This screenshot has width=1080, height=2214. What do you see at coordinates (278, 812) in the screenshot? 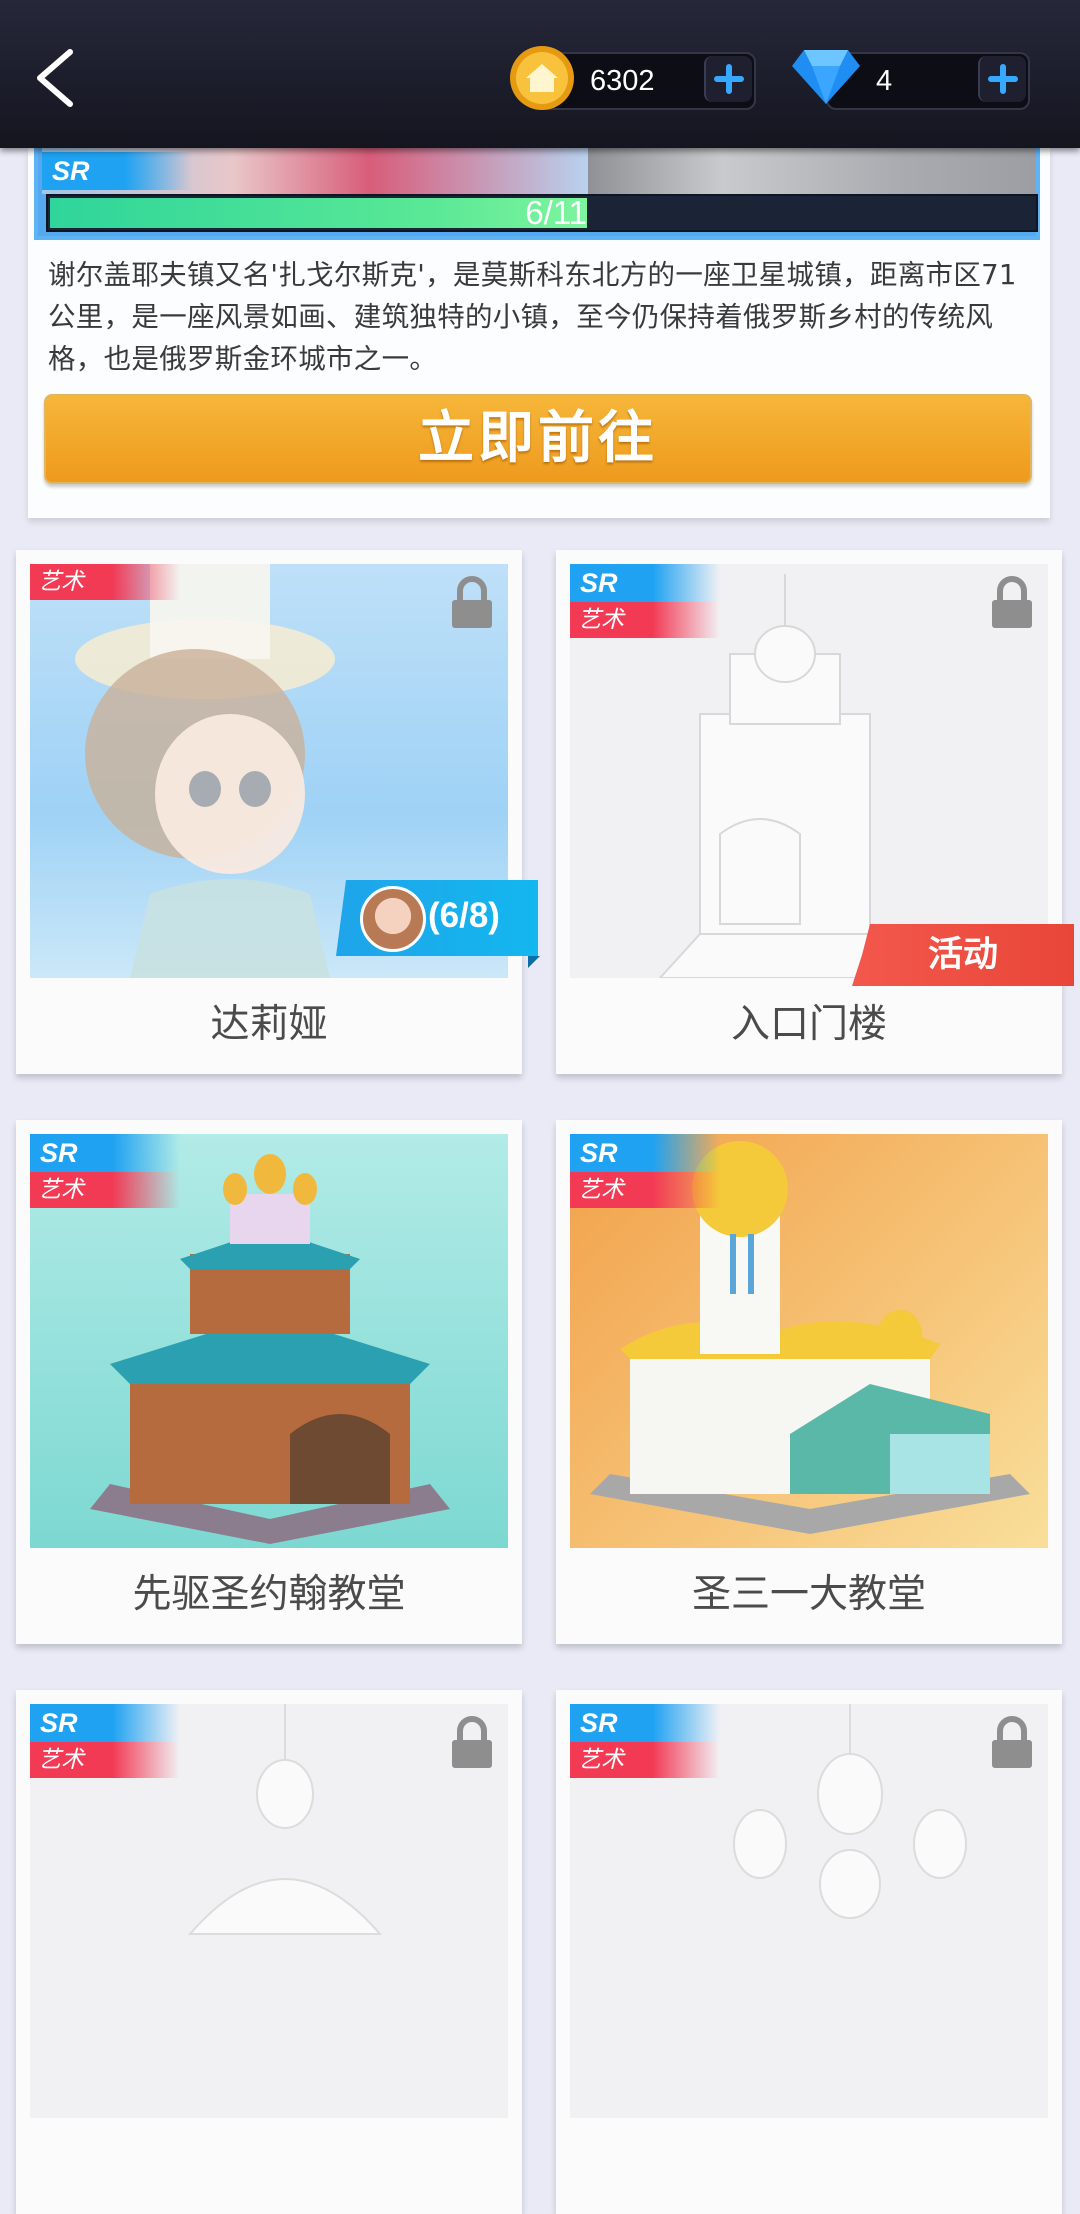
I see `collection-card: 艺术 (6/8) 达莉娅` at bounding box center [278, 812].